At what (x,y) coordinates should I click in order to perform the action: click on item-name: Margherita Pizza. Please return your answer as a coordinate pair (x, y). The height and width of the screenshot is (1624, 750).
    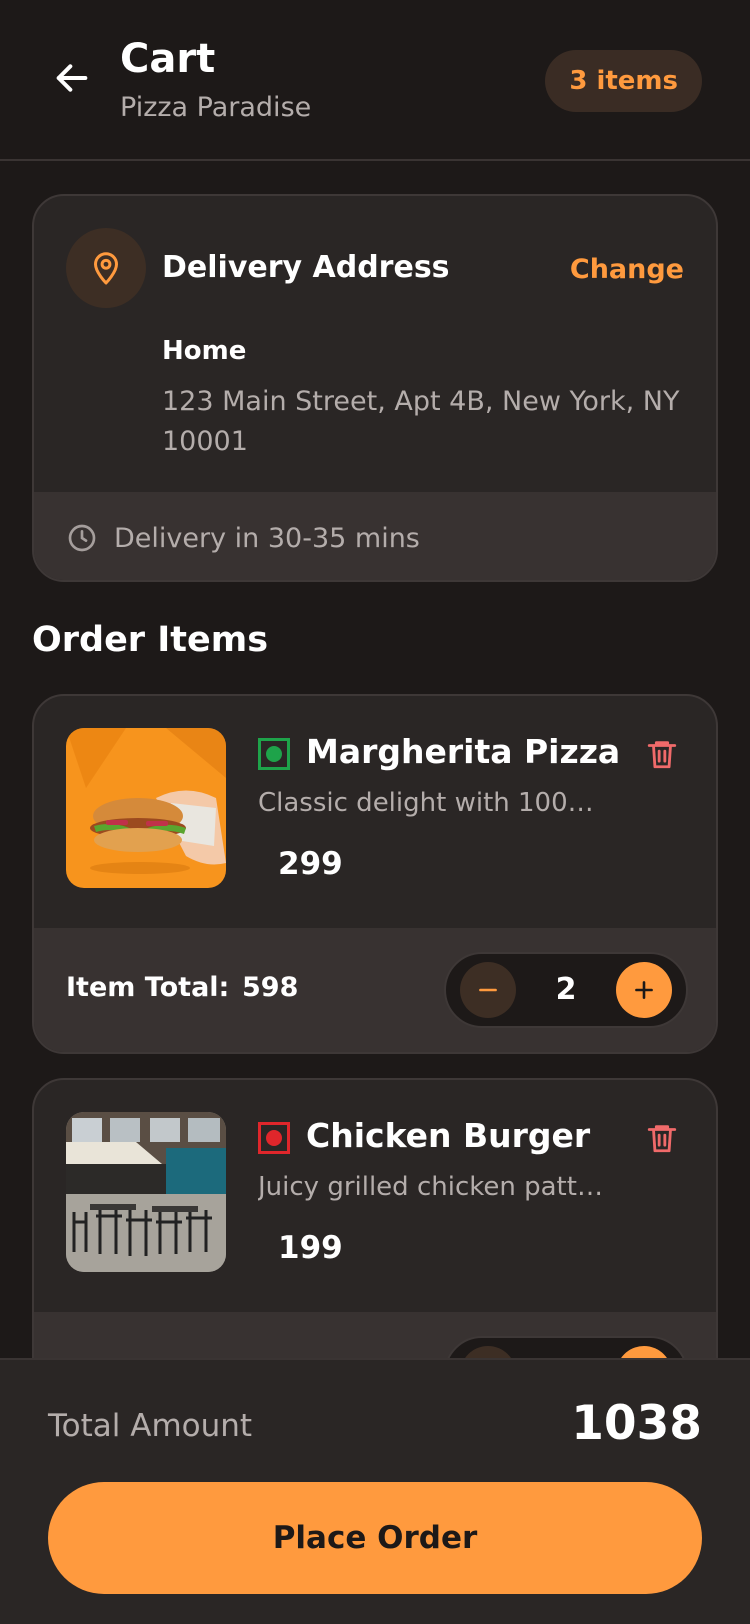
    Looking at the image, I should click on (463, 751).